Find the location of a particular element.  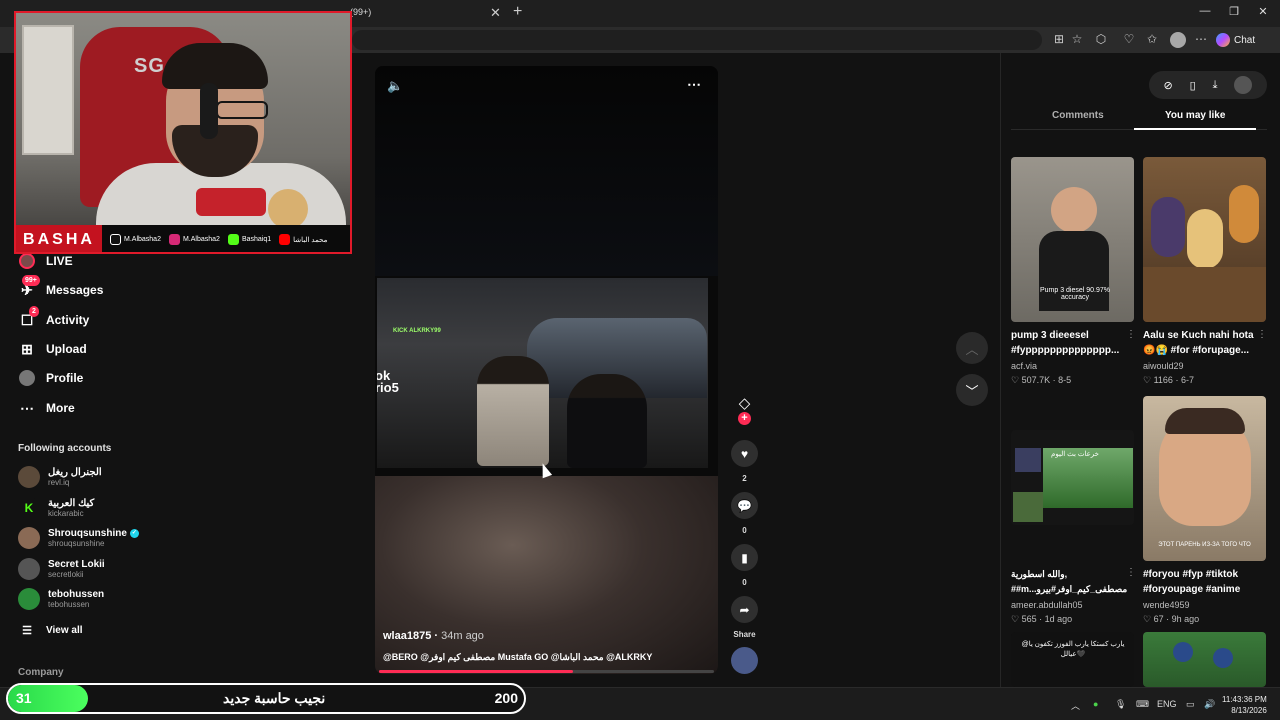

share-button: ➦ is located at coordinates (744, 609).